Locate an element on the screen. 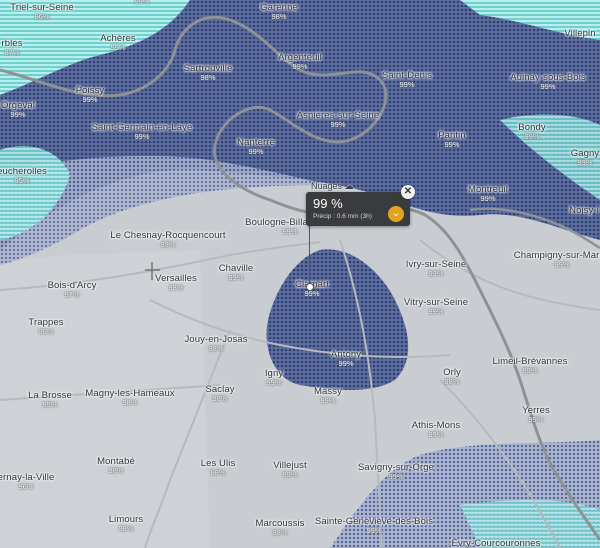  place-label: Montreuil 99% is located at coordinates (488, 193).